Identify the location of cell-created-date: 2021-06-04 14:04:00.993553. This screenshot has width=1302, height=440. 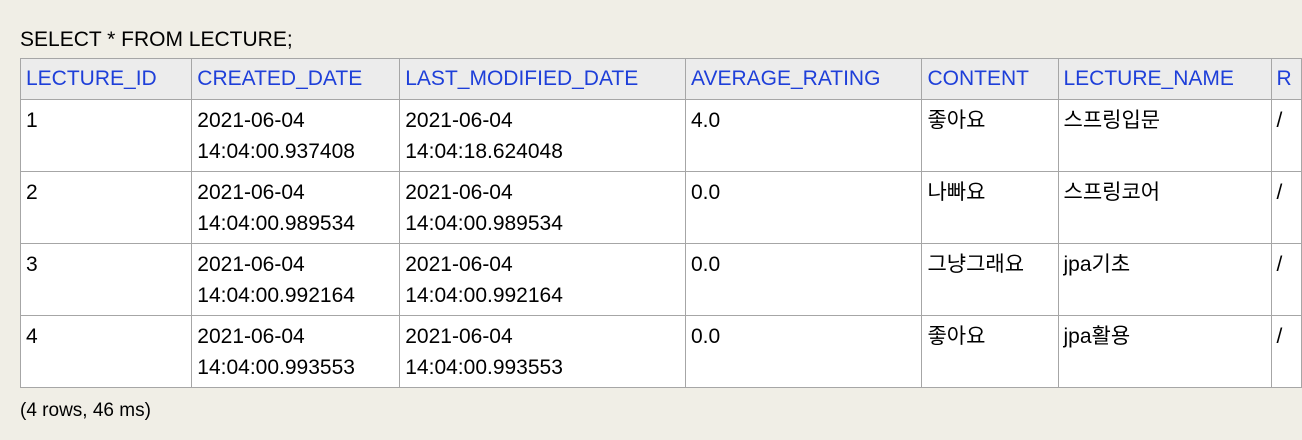
(296, 351).